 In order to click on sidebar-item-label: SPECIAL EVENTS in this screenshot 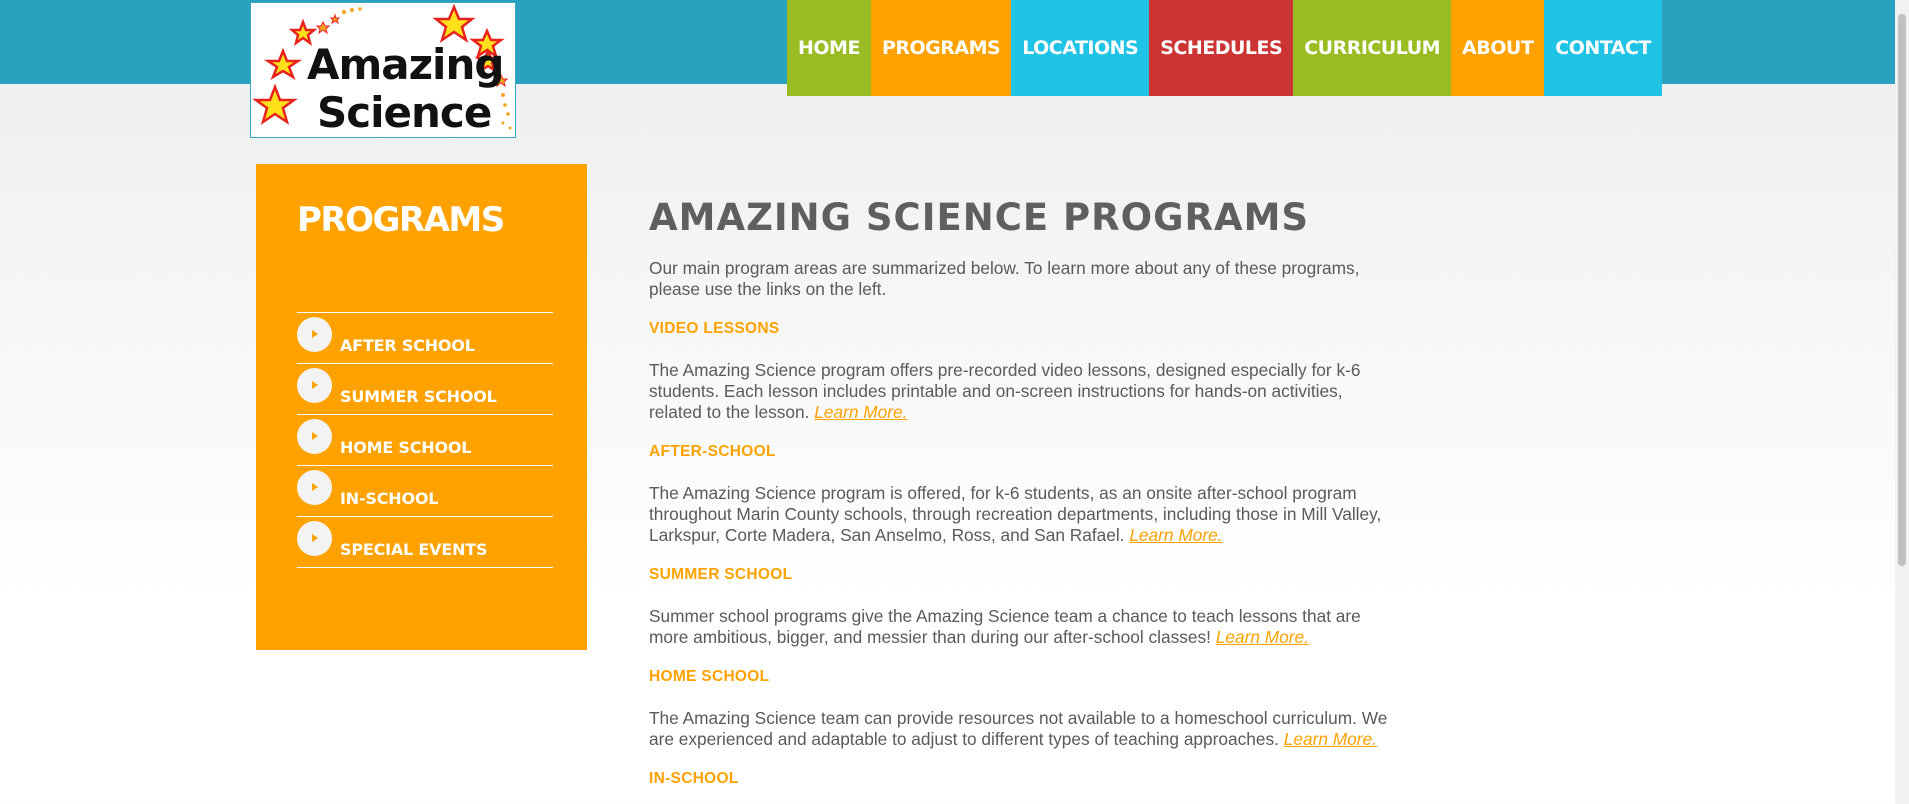, I will do `click(414, 549)`.